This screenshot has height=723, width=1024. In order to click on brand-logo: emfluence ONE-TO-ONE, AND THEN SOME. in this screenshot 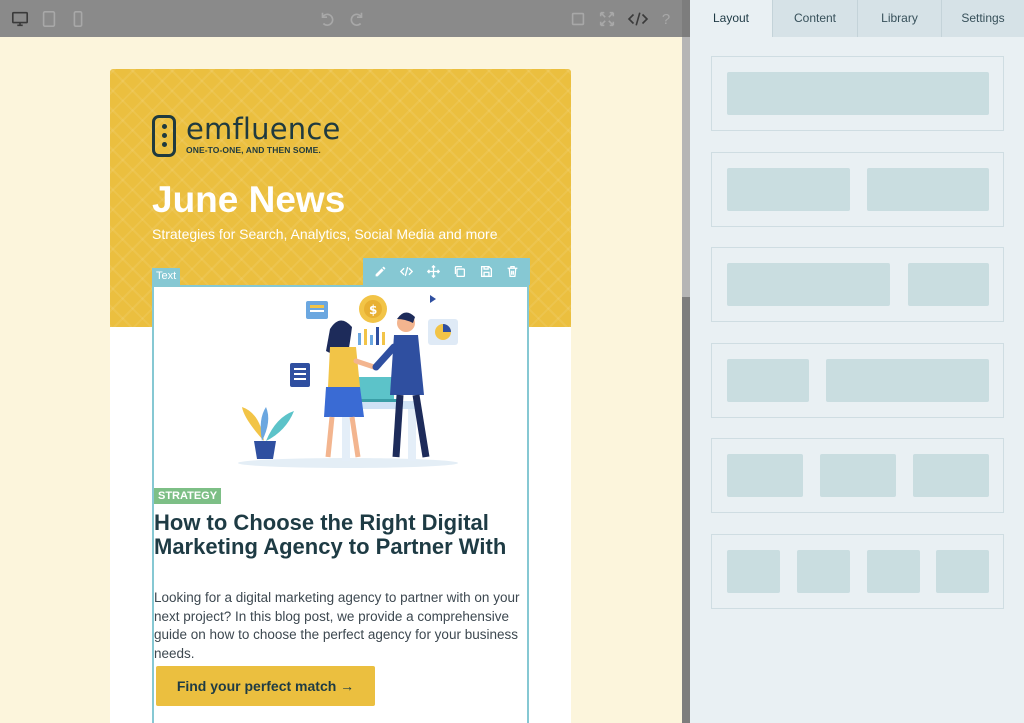, I will do `click(246, 136)`.